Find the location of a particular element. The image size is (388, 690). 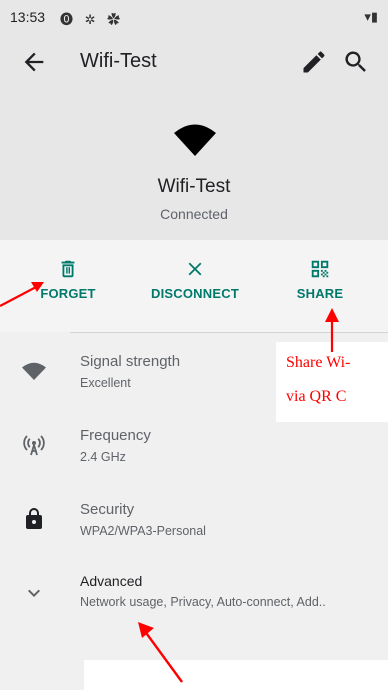

detail-title: Security is located at coordinates (107, 509).